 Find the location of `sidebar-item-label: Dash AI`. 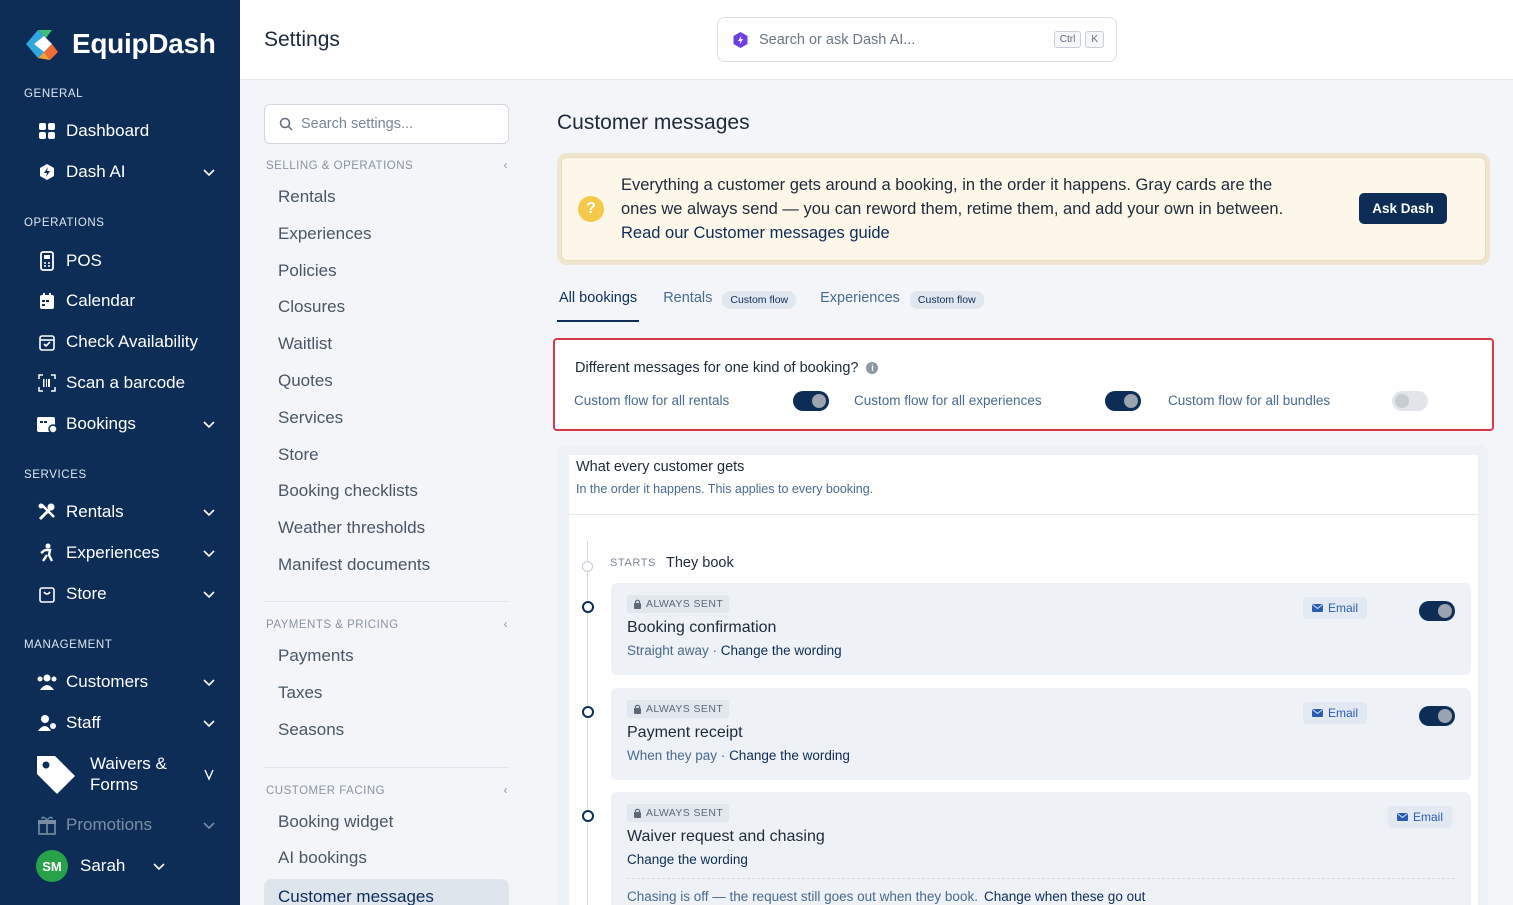

sidebar-item-label: Dash AI is located at coordinates (96, 171).